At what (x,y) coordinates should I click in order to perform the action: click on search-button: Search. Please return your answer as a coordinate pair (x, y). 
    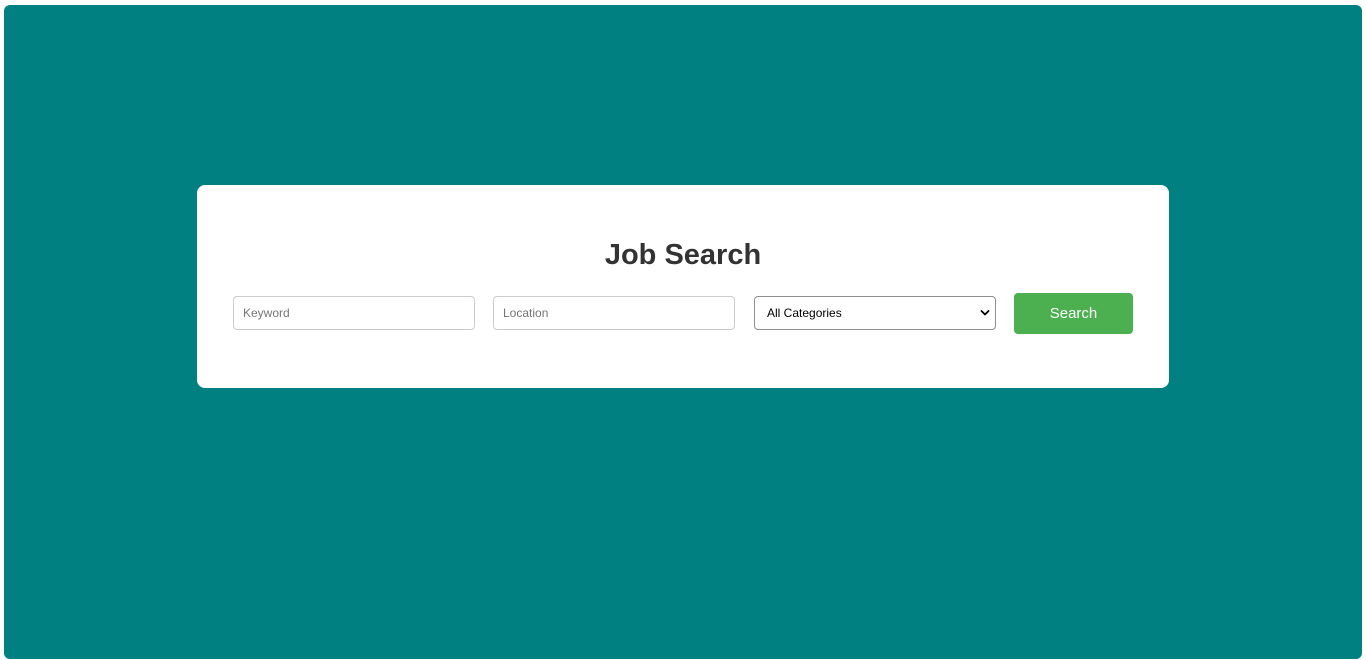
    Looking at the image, I should click on (1073, 313).